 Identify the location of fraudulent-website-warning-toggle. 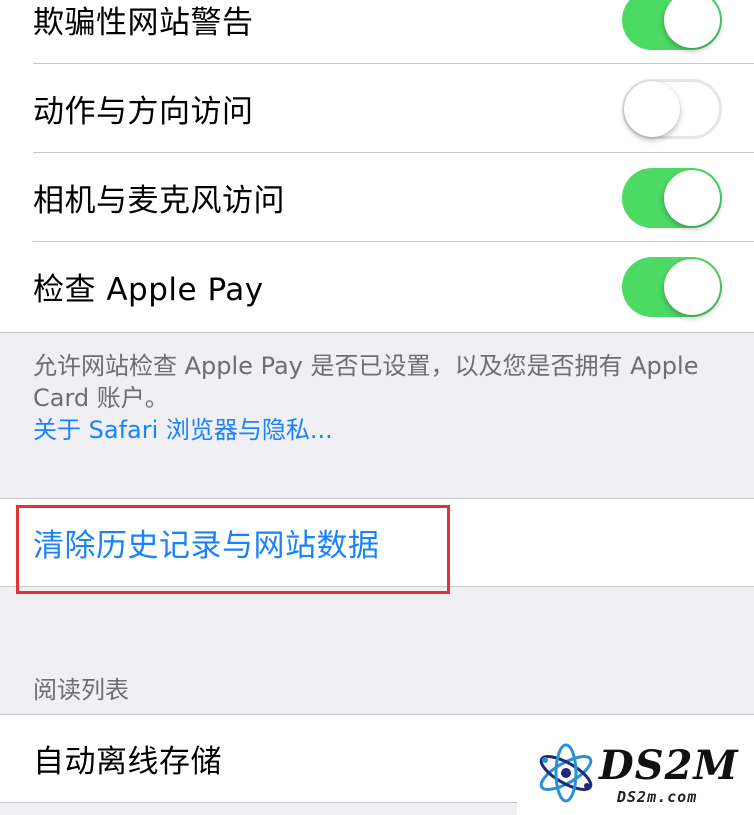
(672, 25).